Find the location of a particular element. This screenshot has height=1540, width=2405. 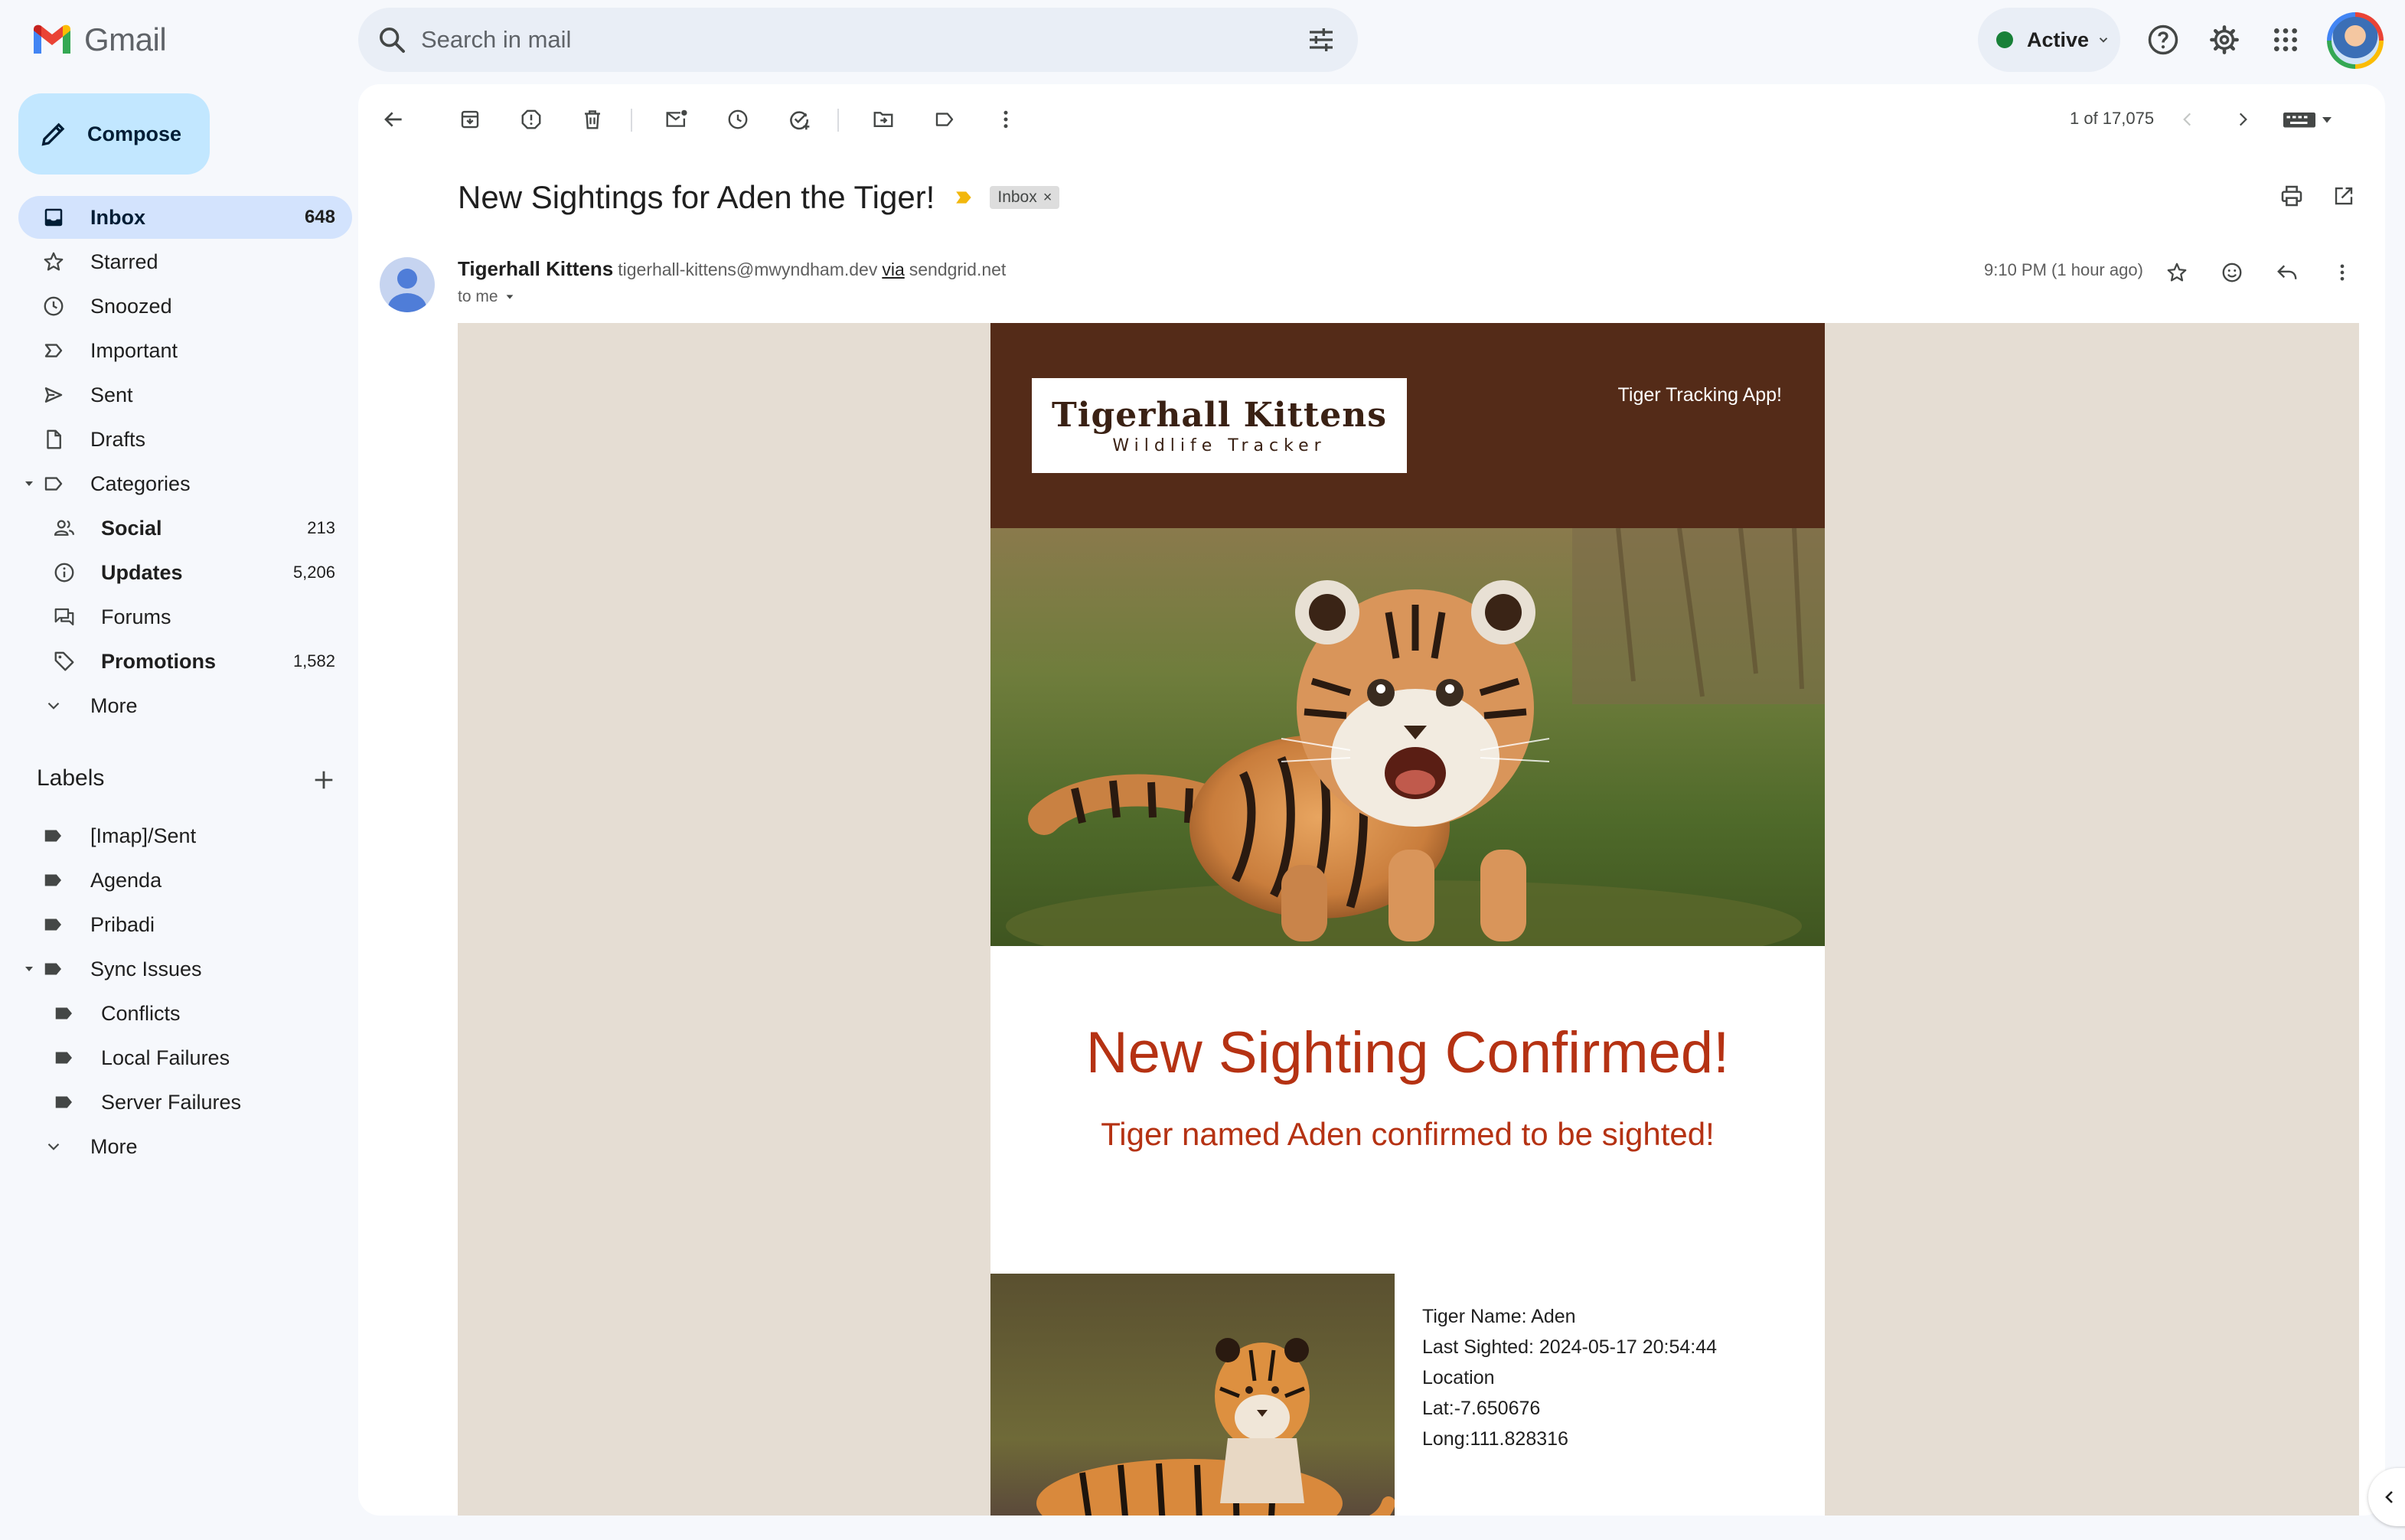

label-item-server-failures: Server Failures is located at coordinates (185, 1102).